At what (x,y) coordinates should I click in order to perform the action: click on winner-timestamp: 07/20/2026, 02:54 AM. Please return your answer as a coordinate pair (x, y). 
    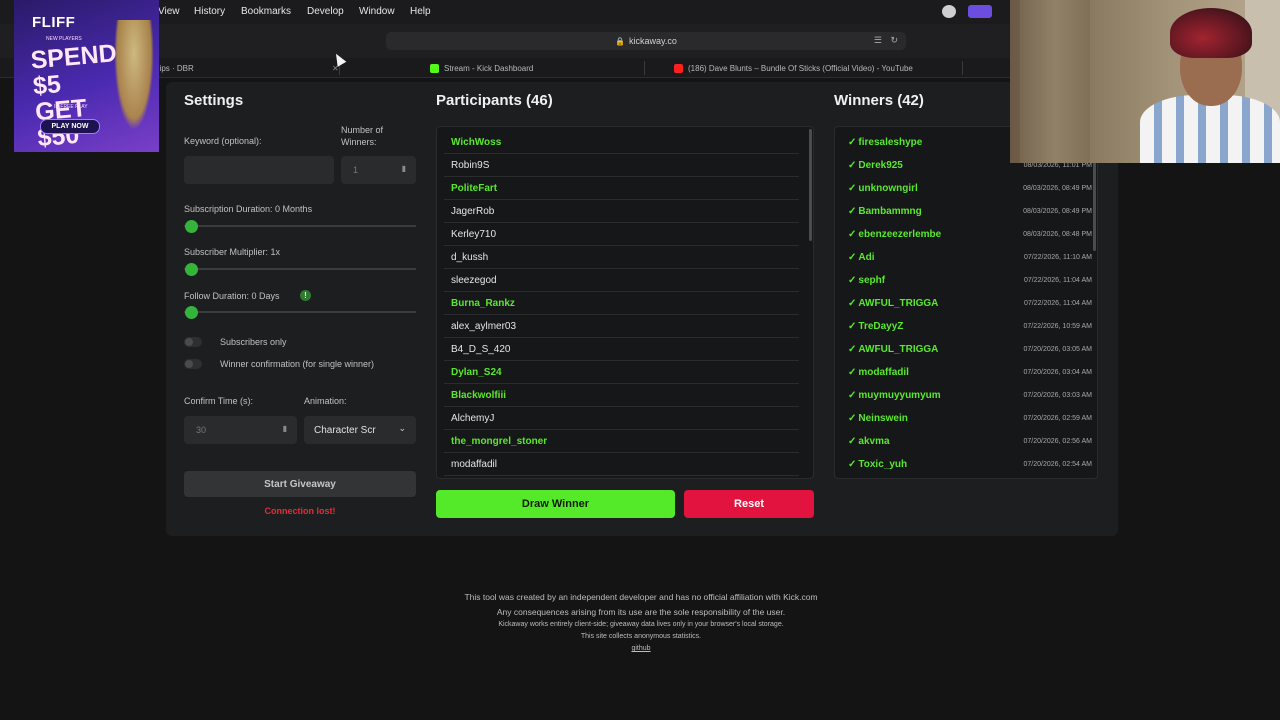
    Looking at the image, I should click on (1058, 464).